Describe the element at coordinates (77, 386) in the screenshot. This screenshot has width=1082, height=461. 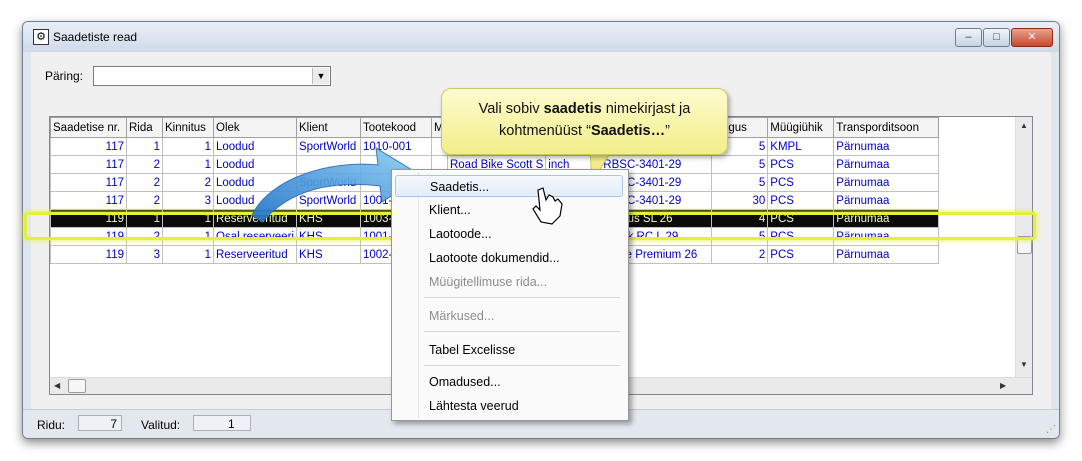
I see `horizontal-scroll-thumb` at that location.